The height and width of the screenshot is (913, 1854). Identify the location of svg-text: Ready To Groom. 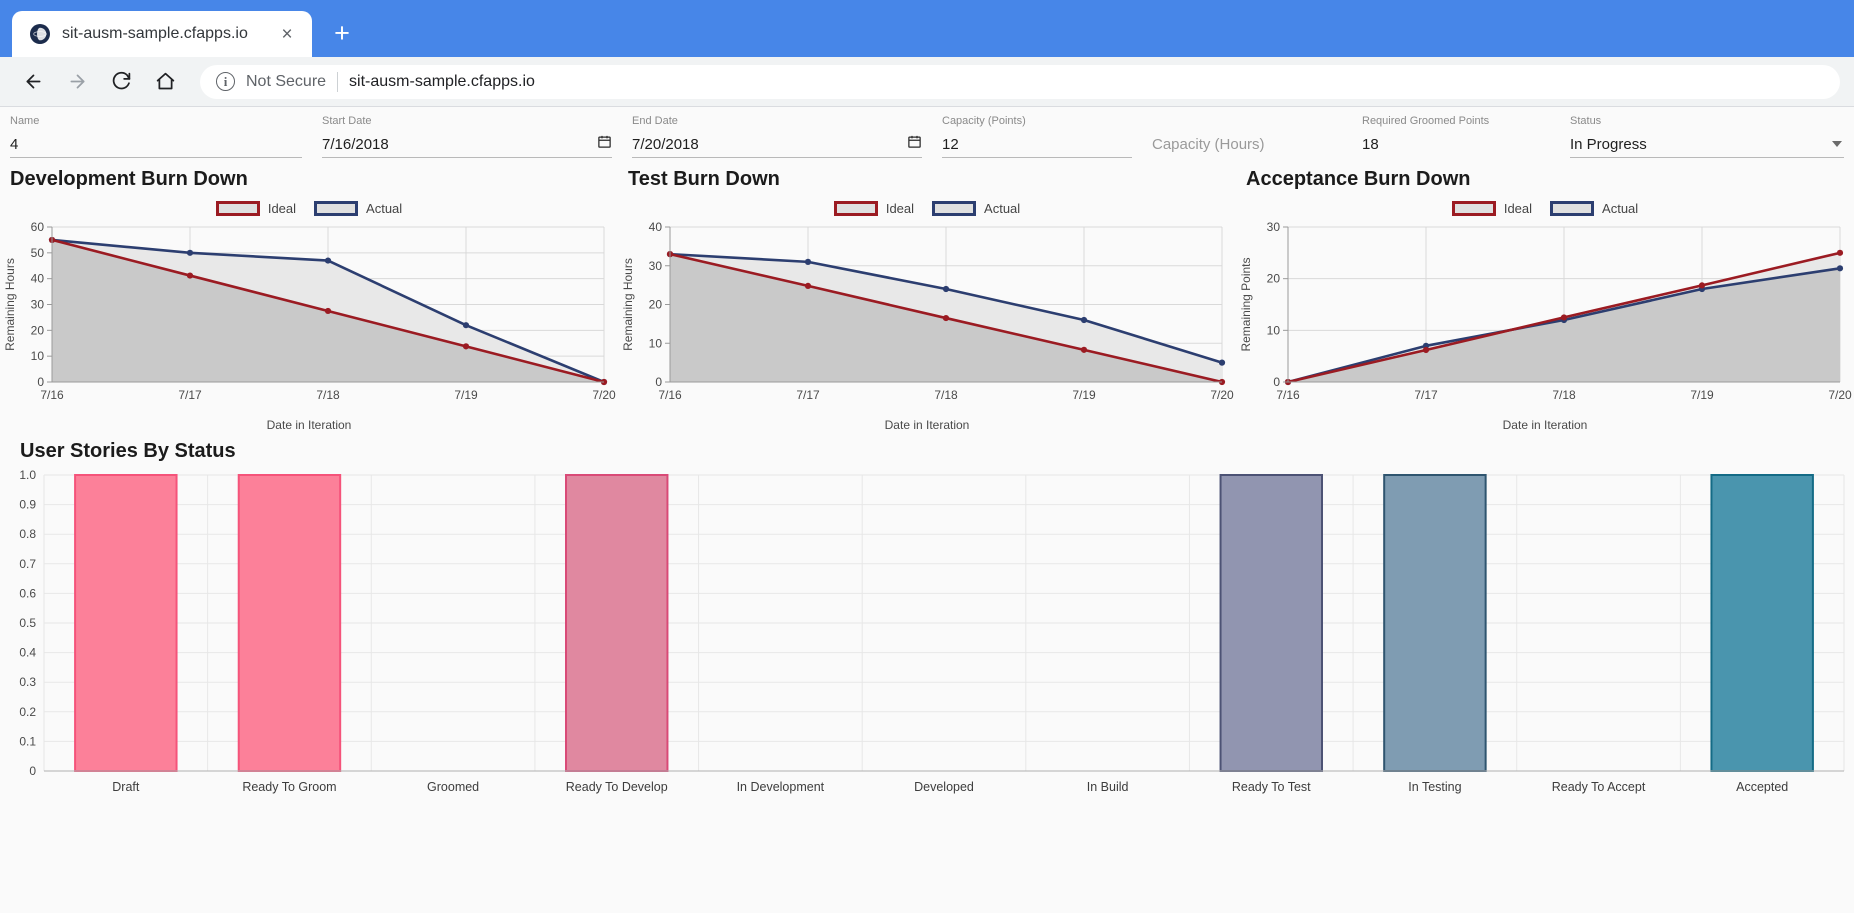
(289, 787).